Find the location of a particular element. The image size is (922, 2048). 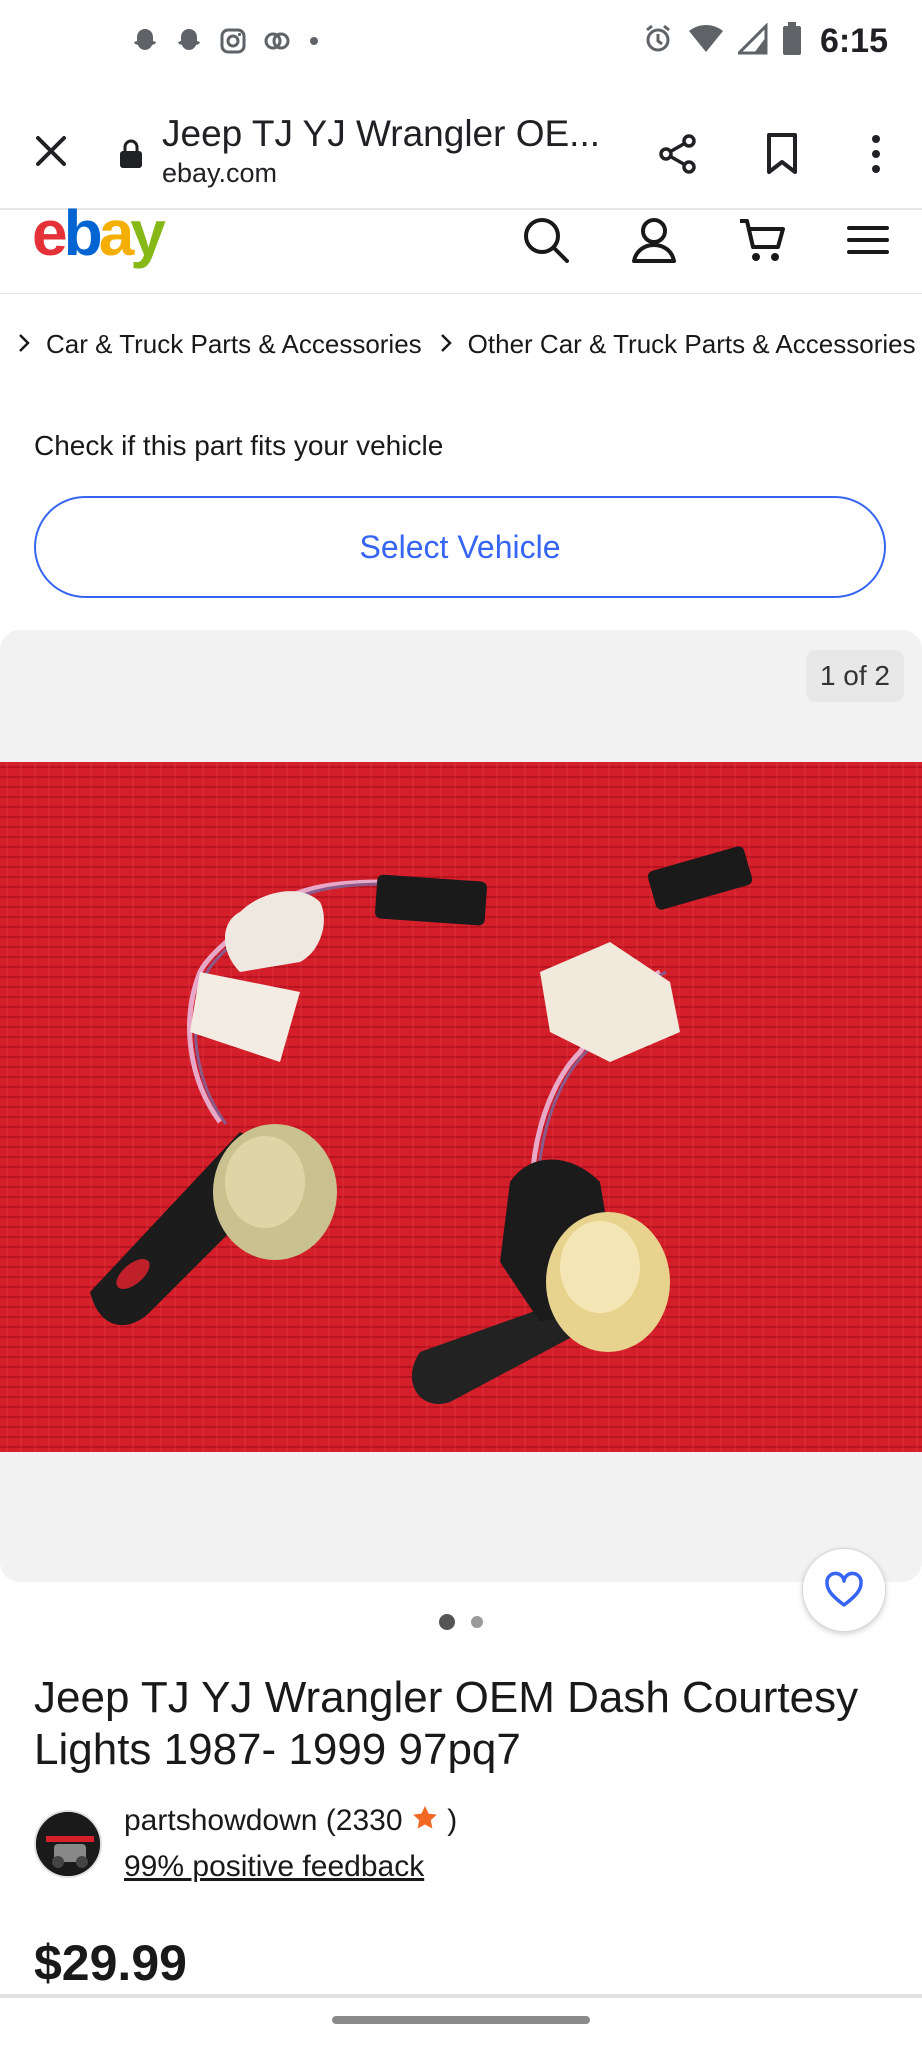

account-icon is located at coordinates (654, 240).